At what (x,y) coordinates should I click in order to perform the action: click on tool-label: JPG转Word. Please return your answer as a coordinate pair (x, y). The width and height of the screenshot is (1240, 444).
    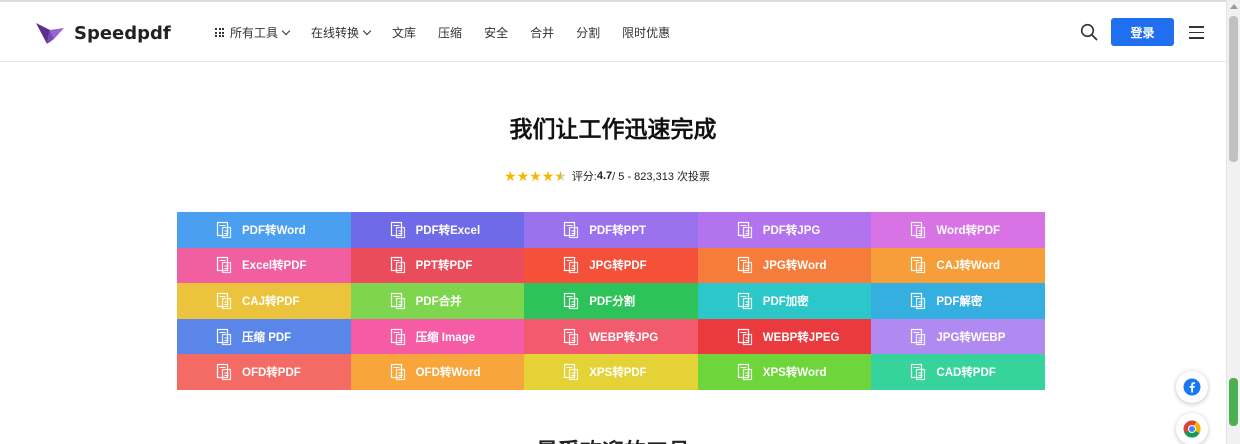
    Looking at the image, I should click on (794, 266).